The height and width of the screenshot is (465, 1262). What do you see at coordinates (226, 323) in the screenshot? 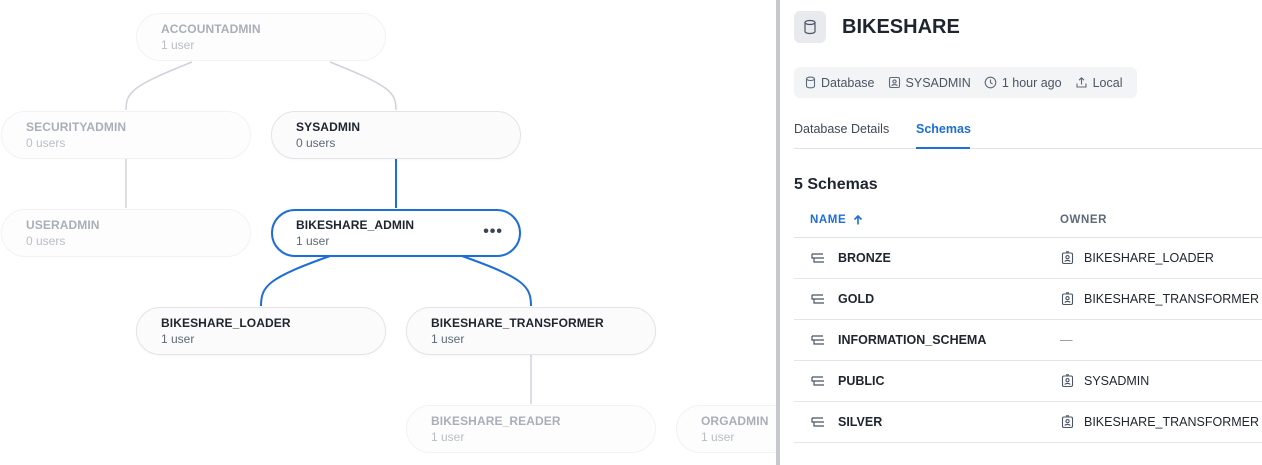
I see `role-node-title: BIKESHARE_LOADER` at bounding box center [226, 323].